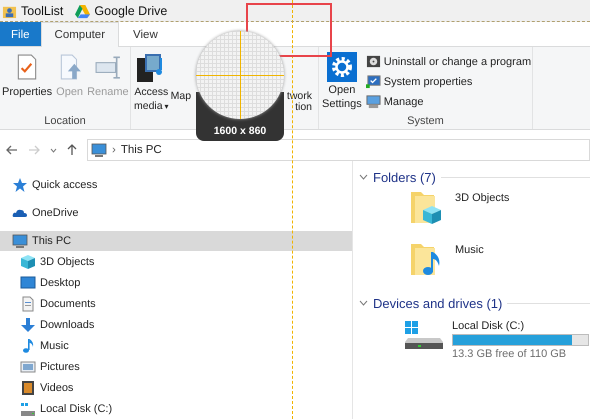 The height and width of the screenshot is (419, 590). What do you see at coordinates (299, 102) in the screenshot?
I see `ribbon-button: twork tion` at bounding box center [299, 102].